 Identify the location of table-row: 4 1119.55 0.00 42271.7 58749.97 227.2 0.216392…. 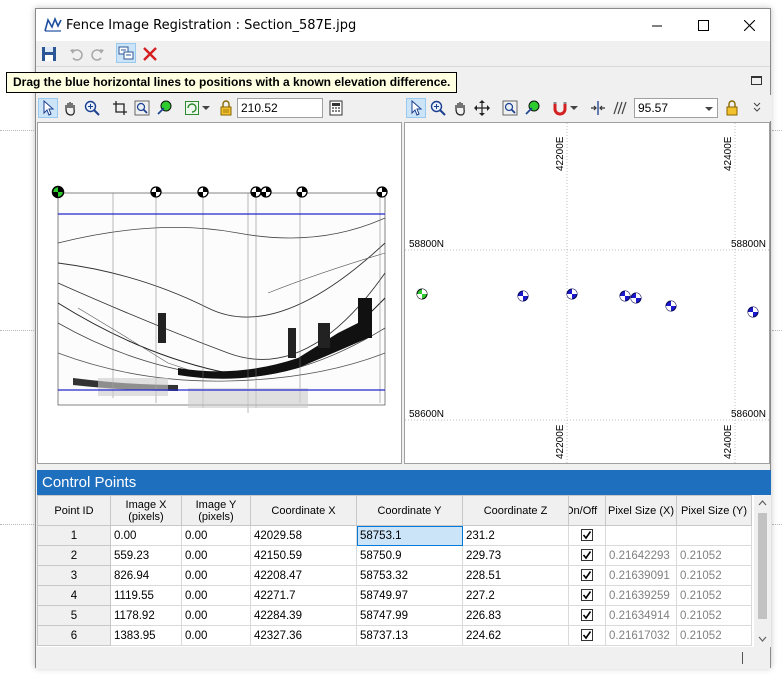
(395, 595).